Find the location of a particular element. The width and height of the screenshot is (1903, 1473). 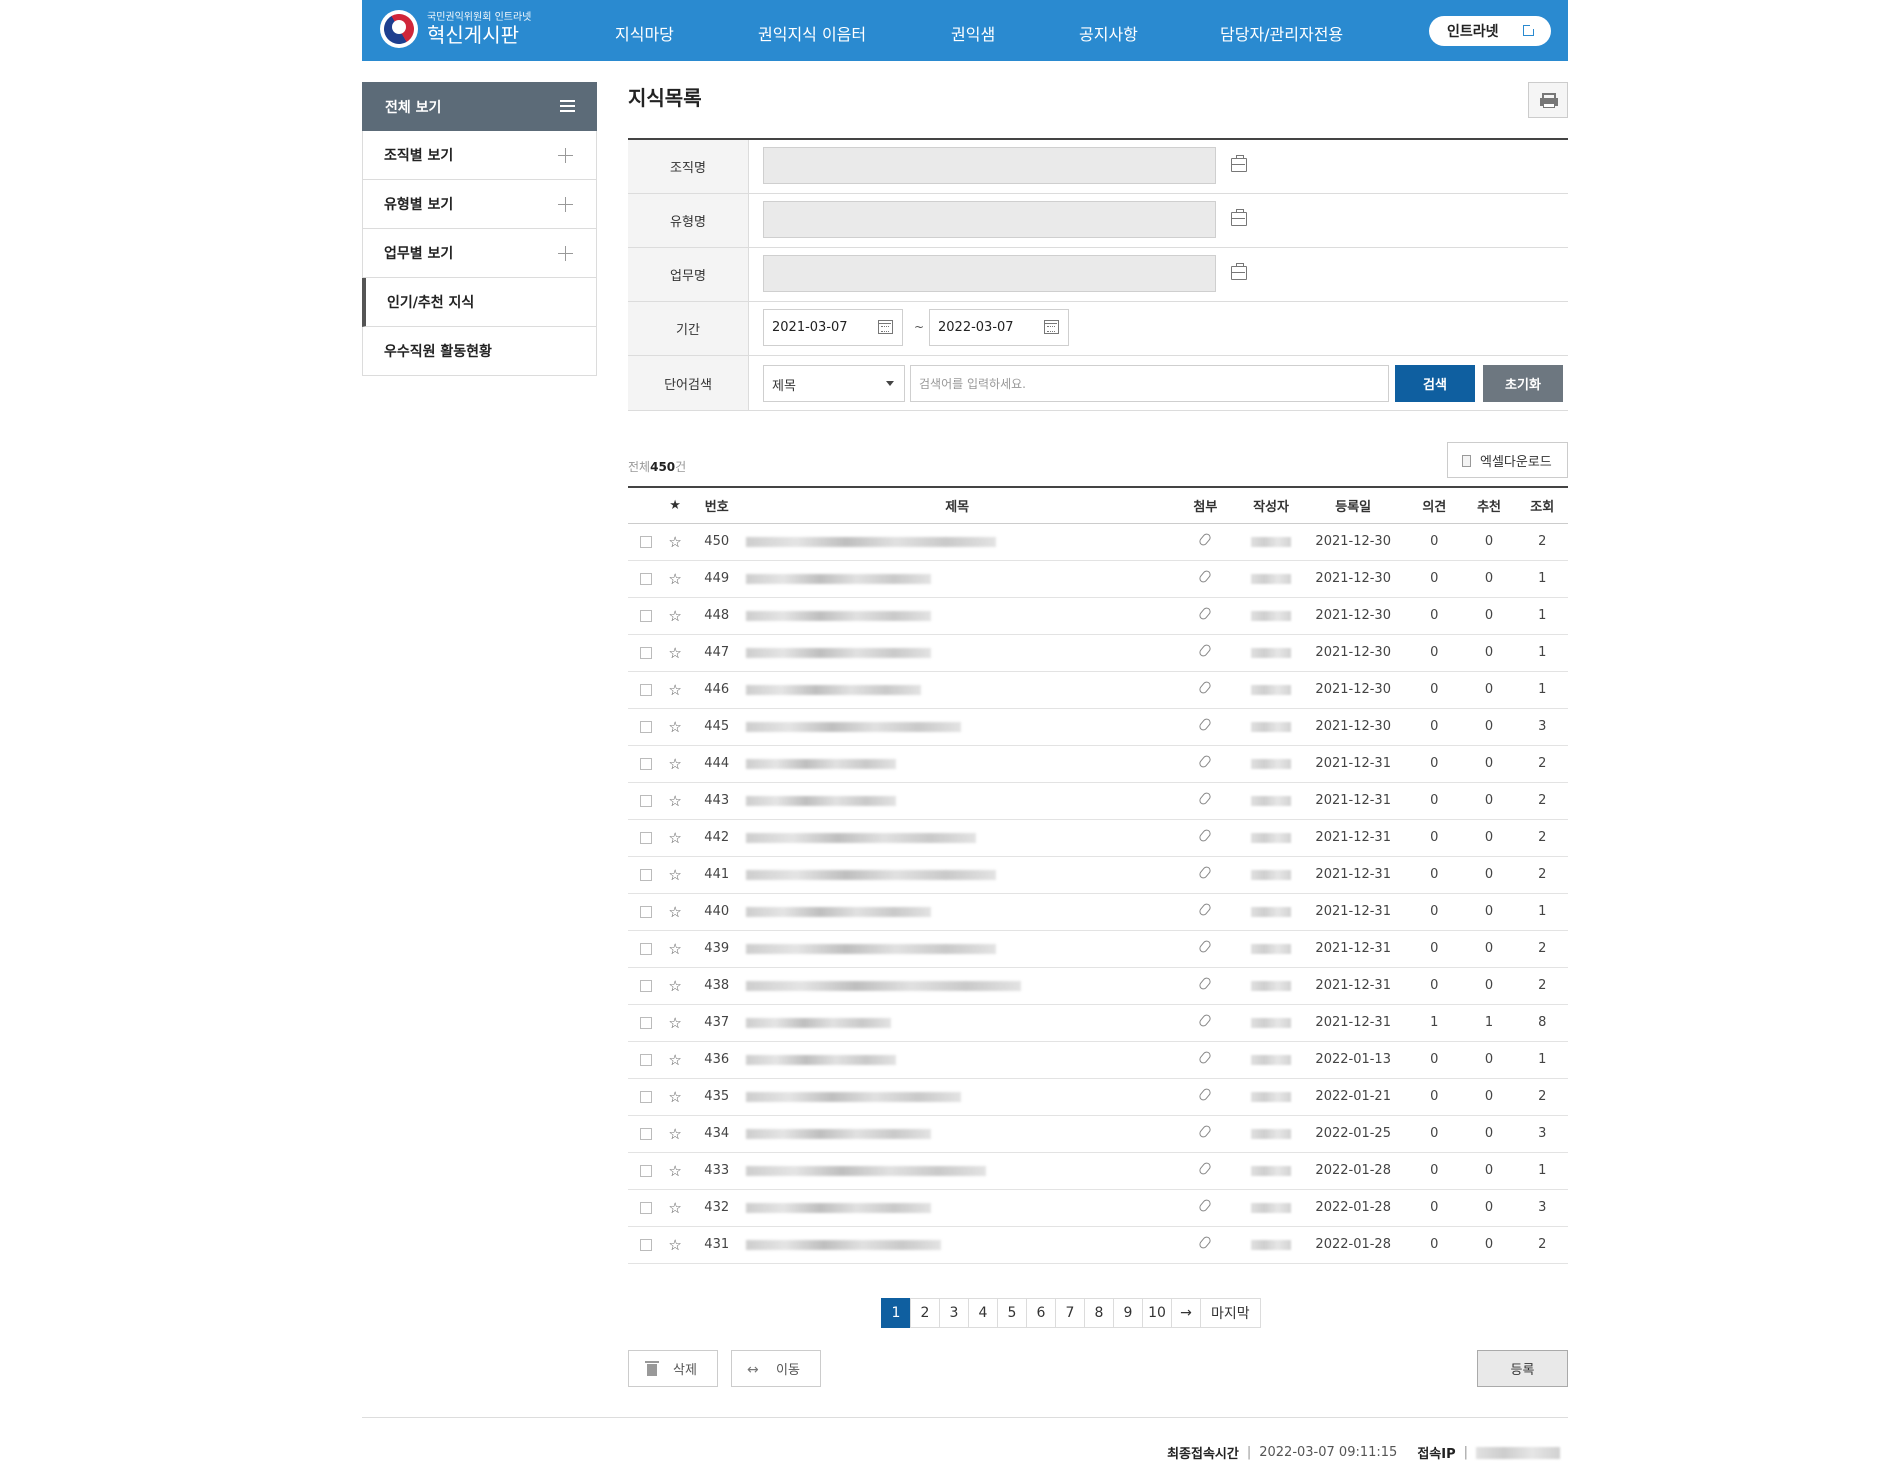

move-button: ↔ 이동 is located at coordinates (776, 1368).